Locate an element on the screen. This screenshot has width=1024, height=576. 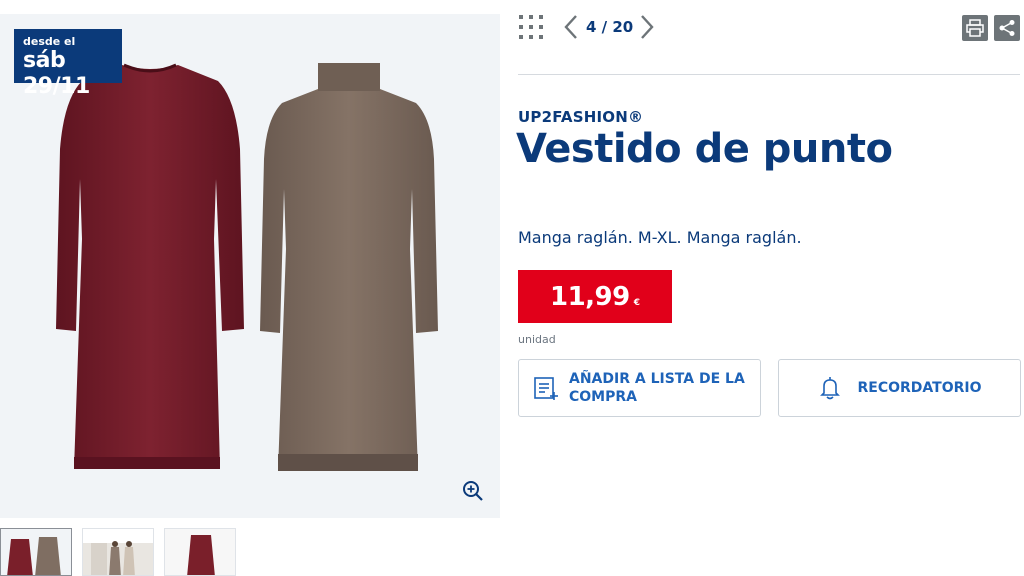
shopping-list-icon is located at coordinates (546, 388).